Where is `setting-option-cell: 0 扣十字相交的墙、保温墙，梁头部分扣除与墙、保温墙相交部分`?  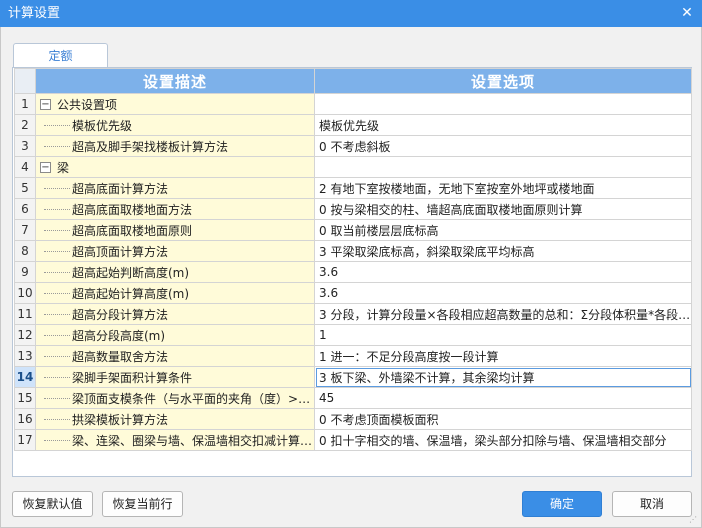
setting-option-cell: 0 扣十字相交的墙、保温墙，梁头部分扣除与墙、保温墙相交部分 is located at coordinates (503, 440).